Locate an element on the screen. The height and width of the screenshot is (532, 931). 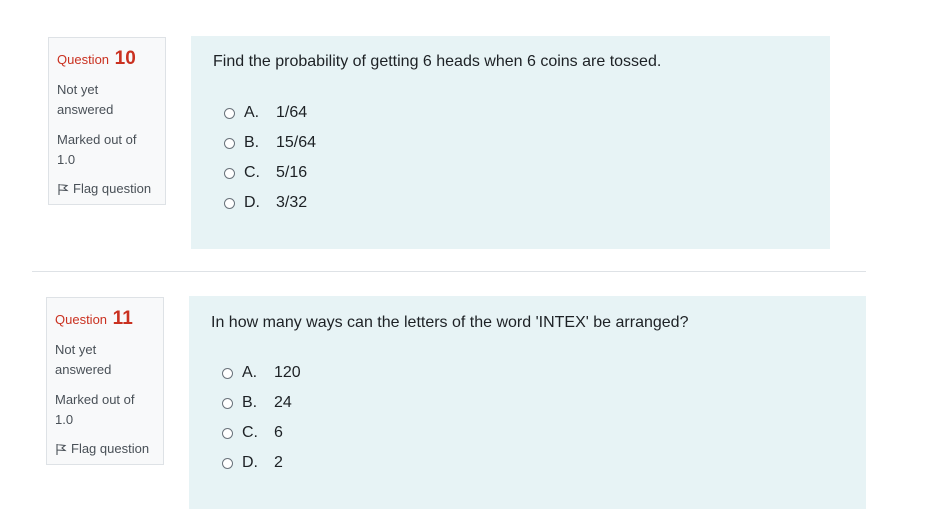
answer-option-b: B. 24 is located at coordinates (261, 403).